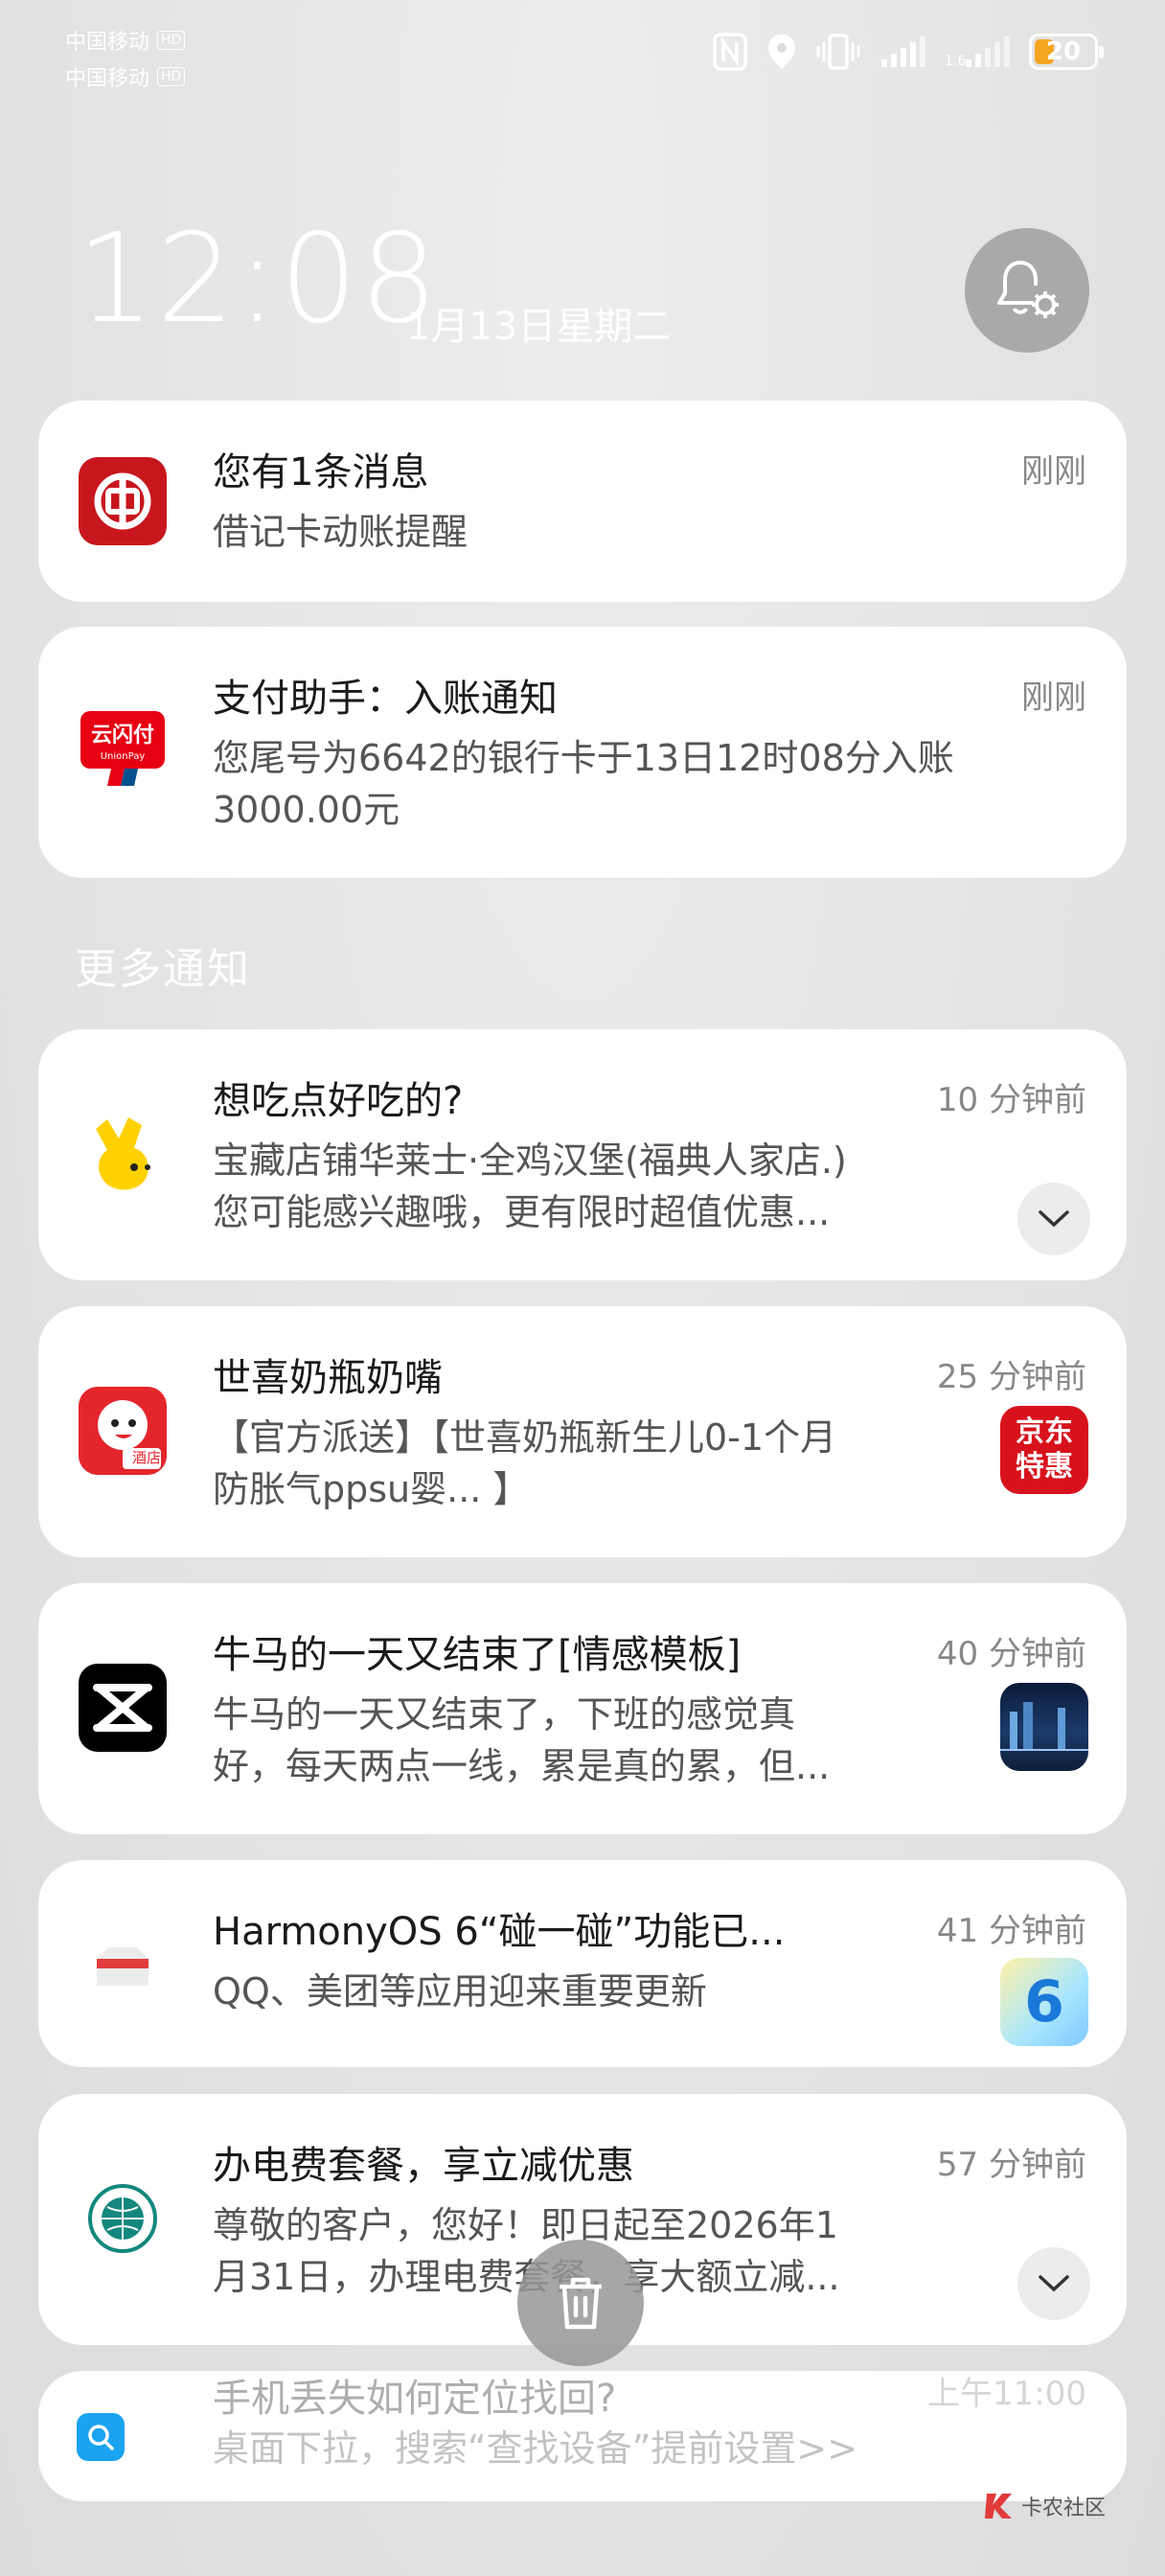 The image size is (1165, 2576). Describe the element at coordinates (478, 1655) in the screenshot. I see `notification-title: 牛马的一天又结束了[情感模板]` at that location.